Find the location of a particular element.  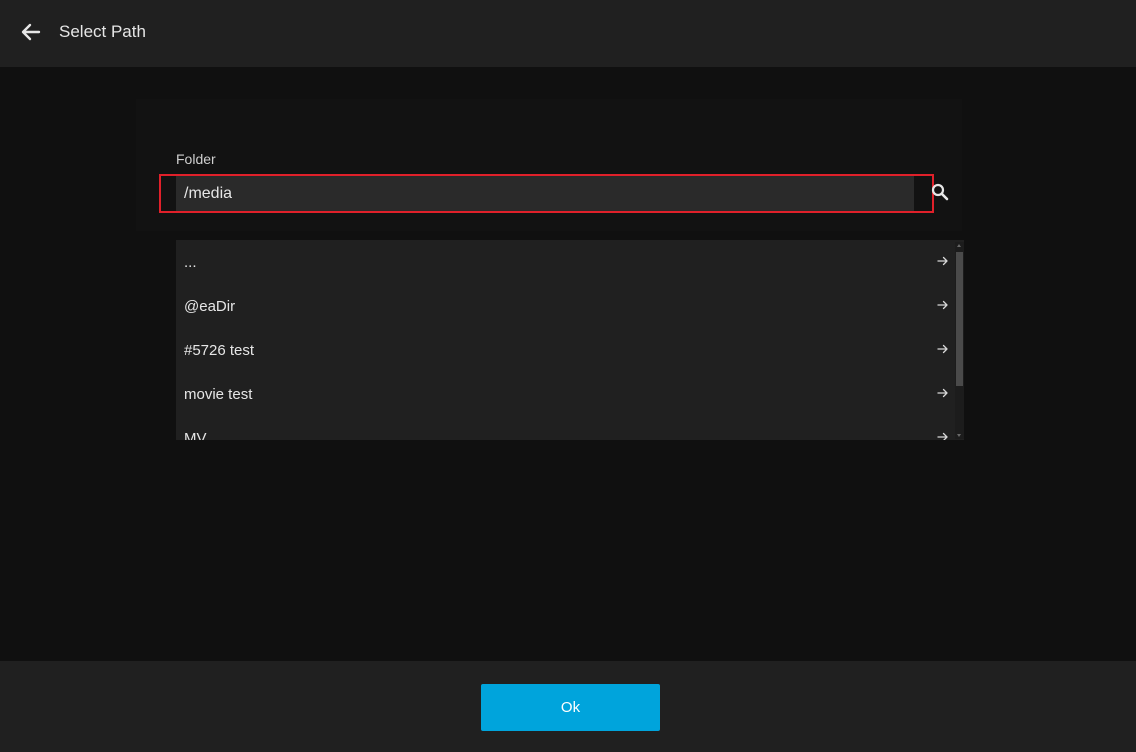

back-button is located at coordinates (31, 32).